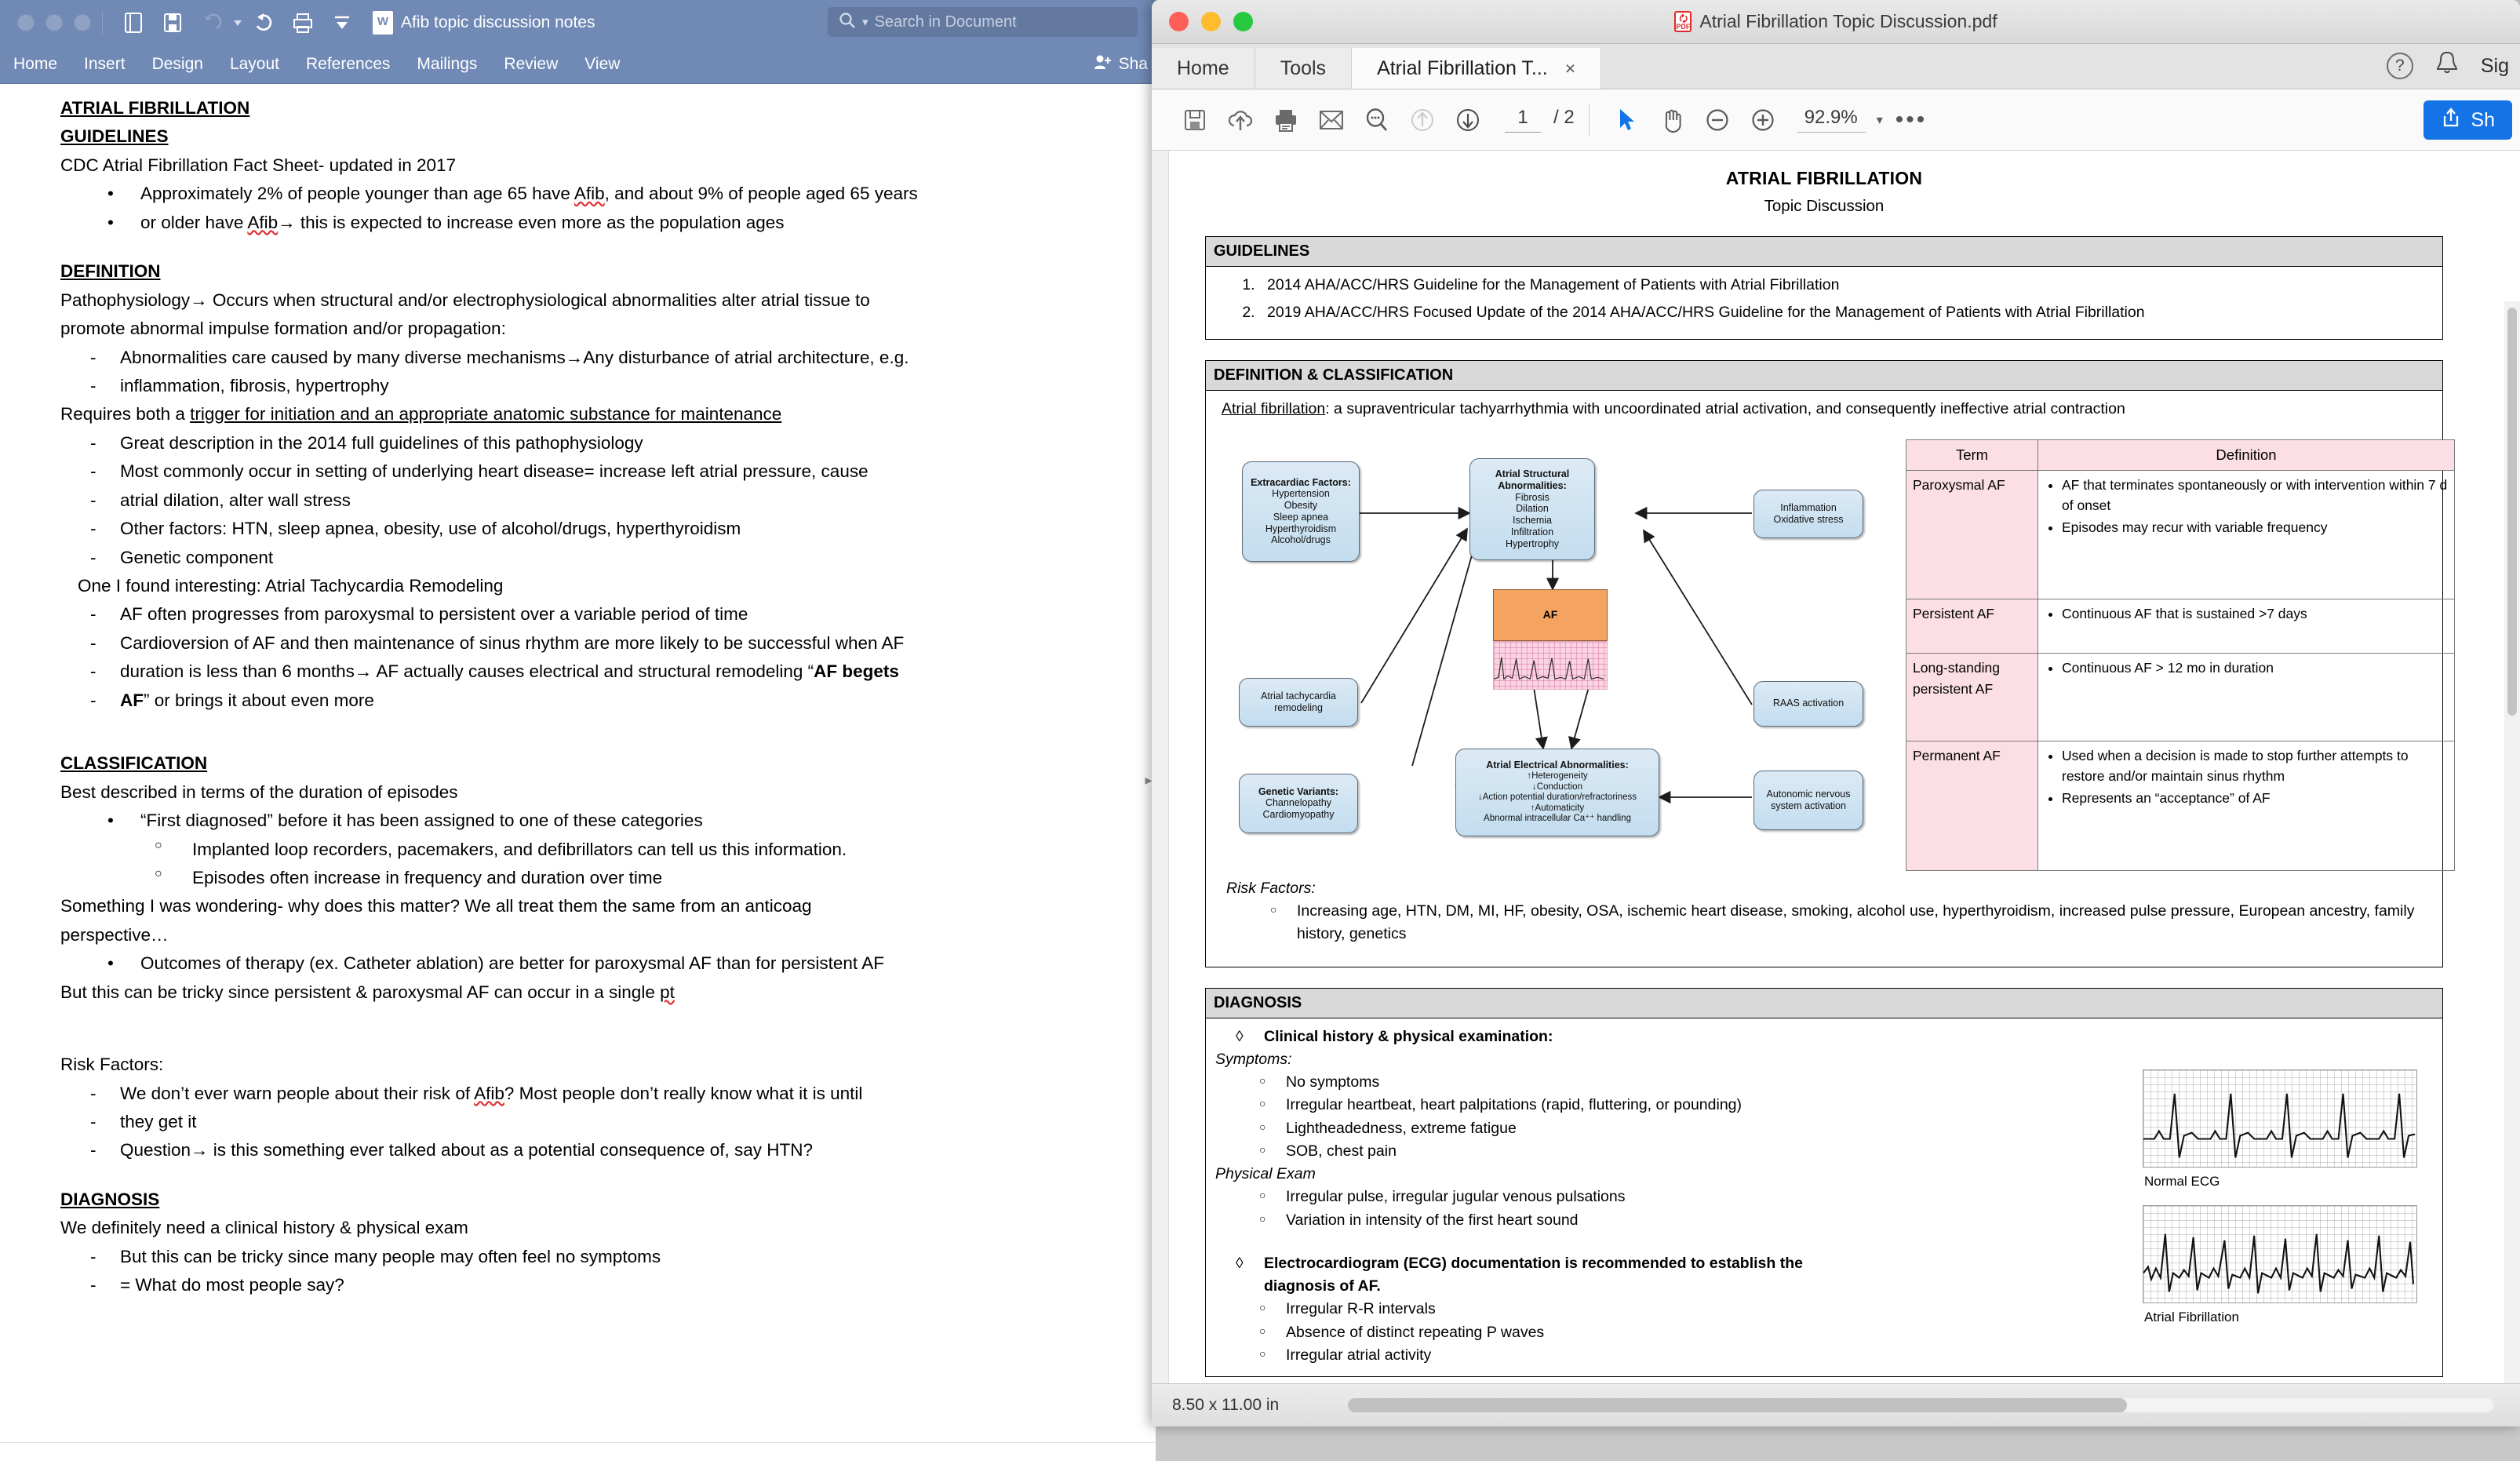  What do you see at coordinates (342, 22) in the screenshot?
I see `customize-toolbar-icon` at bounding box center [342, 22].